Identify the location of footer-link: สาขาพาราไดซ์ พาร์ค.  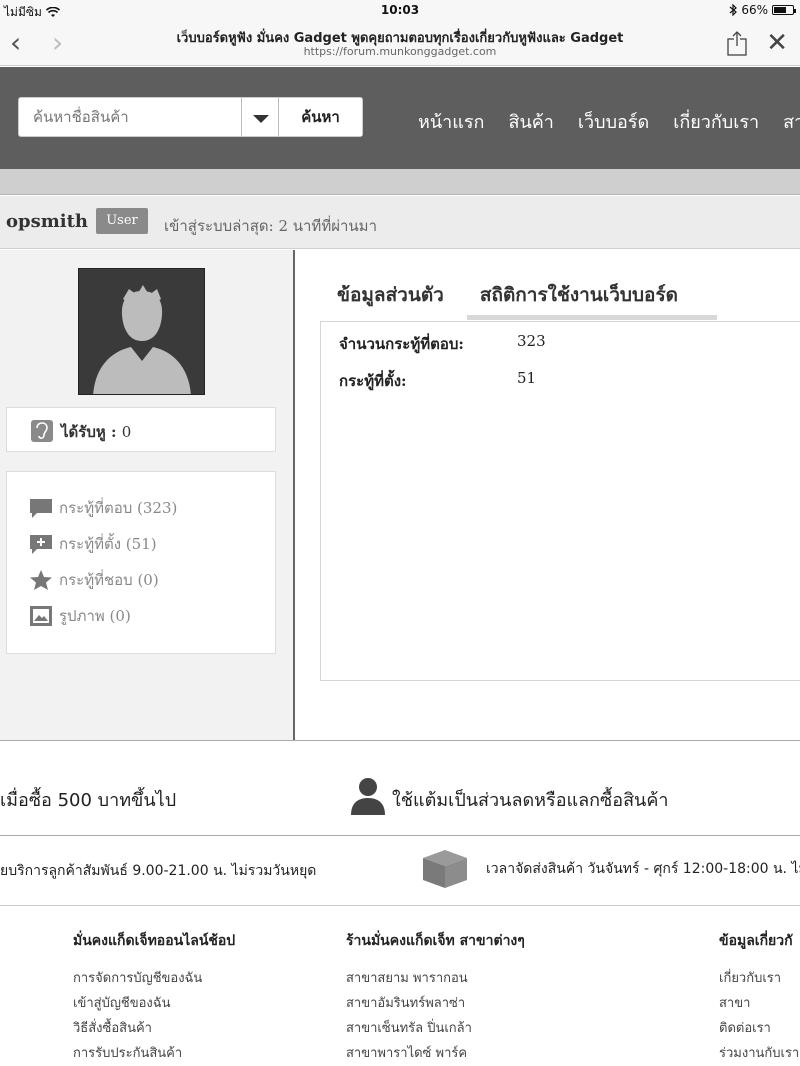
(435, 1053).